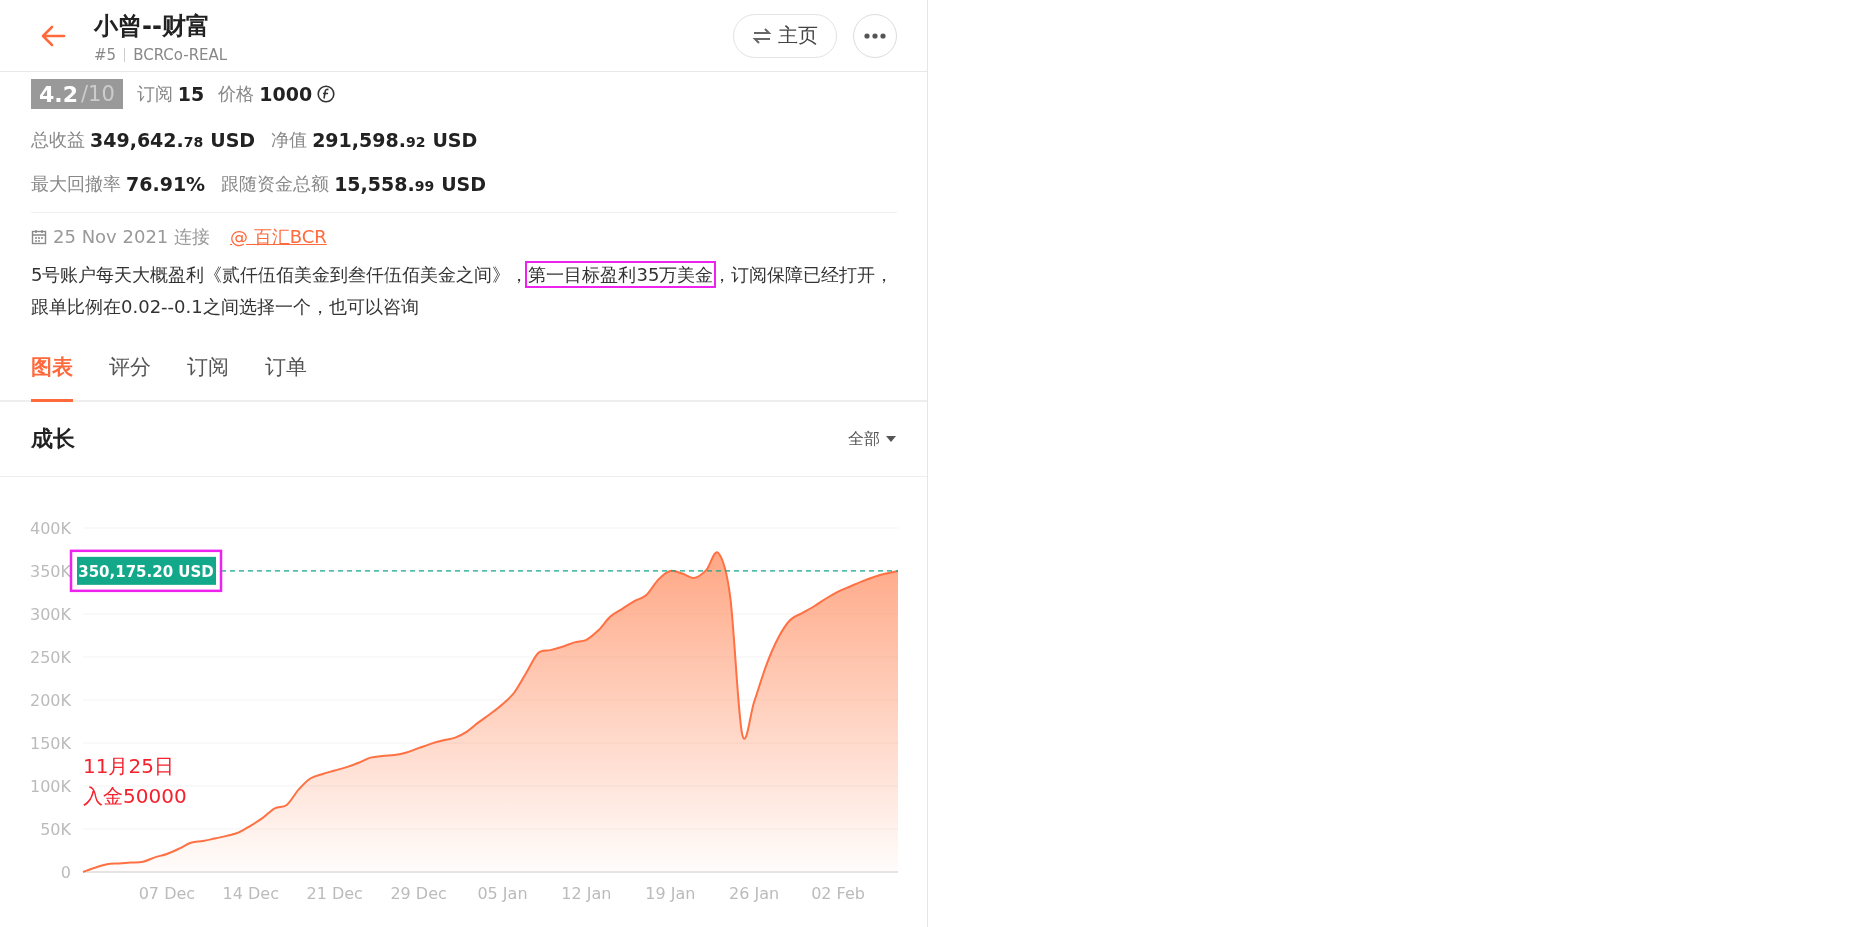  Describe the element at coordinates (395, 140) in the screenshot. I see `metric-value: 291,598.92 USD` at that location.